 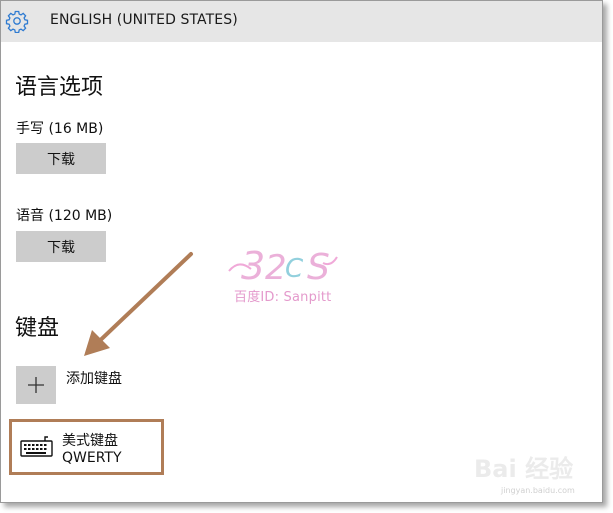 I want to click on window-title: ENGLISH (UNITED STATES), so click(x=144, y=20).